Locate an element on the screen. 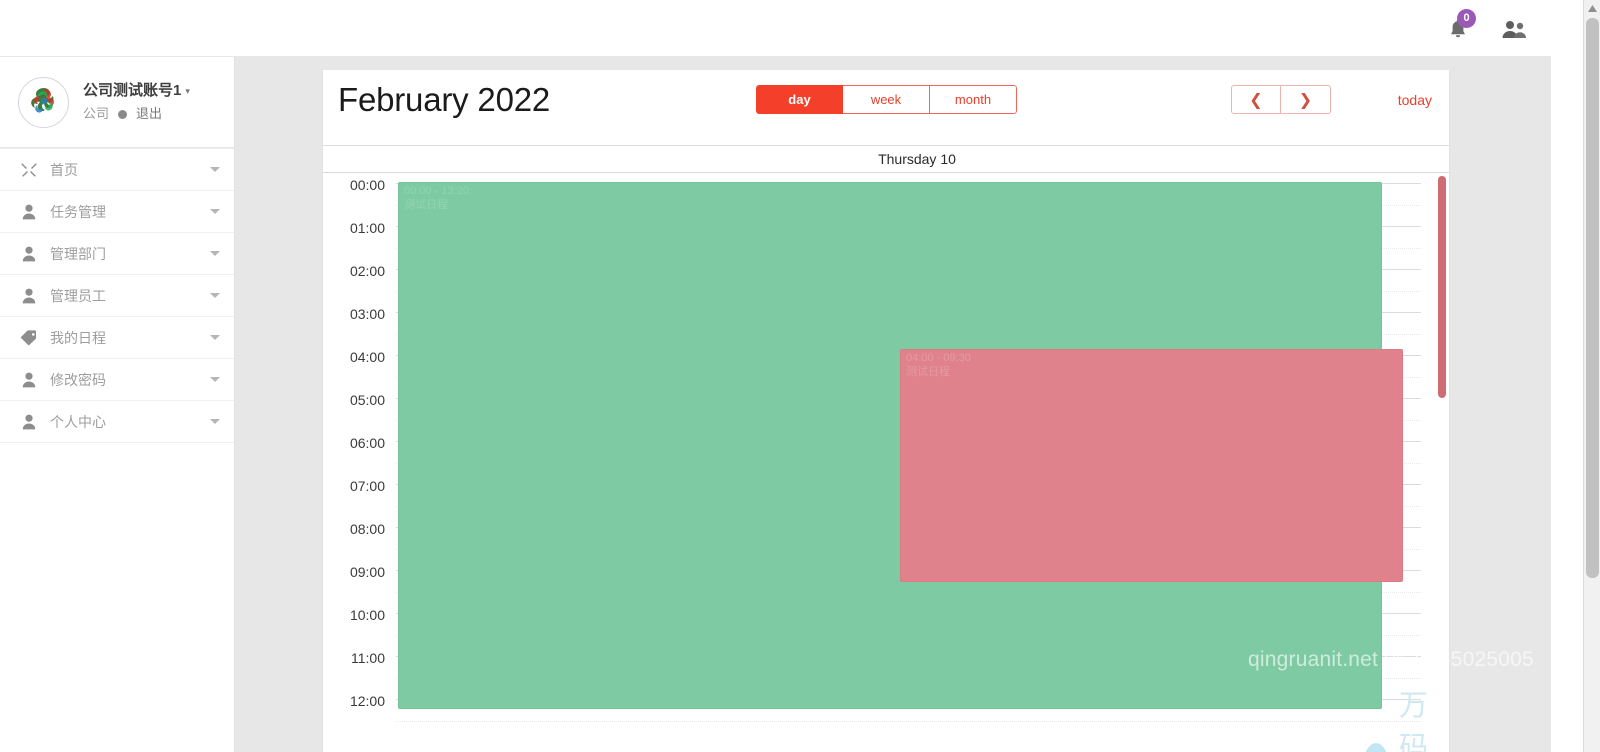 Image resolution: width=1600 pixels, height=752 pixels. time-label: 01:00 is located at coordinates (367, 228).